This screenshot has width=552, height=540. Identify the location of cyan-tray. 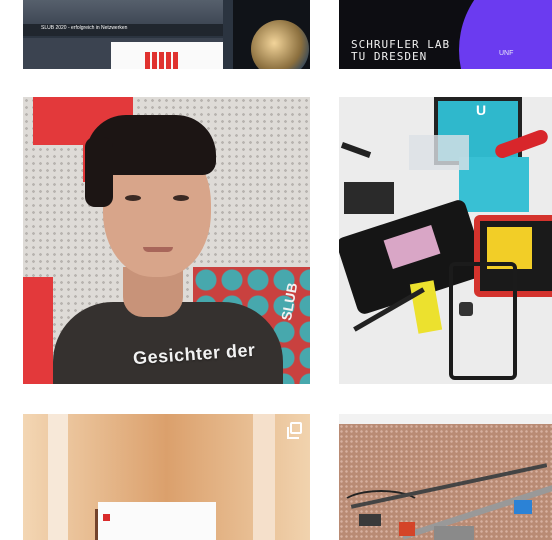
(494, 184).